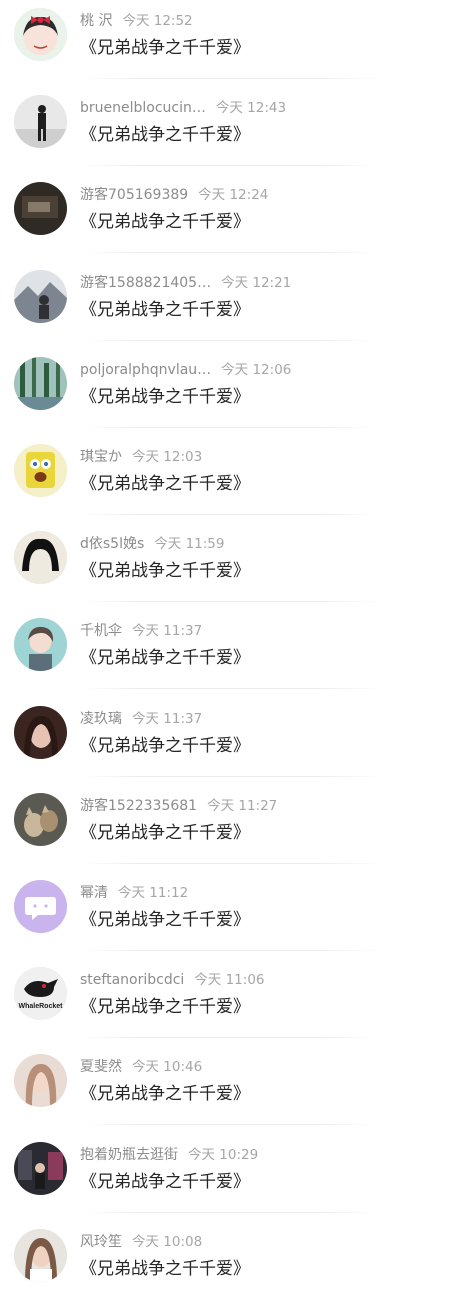  I want to click on username: 桃 沢, so click(96, 21).